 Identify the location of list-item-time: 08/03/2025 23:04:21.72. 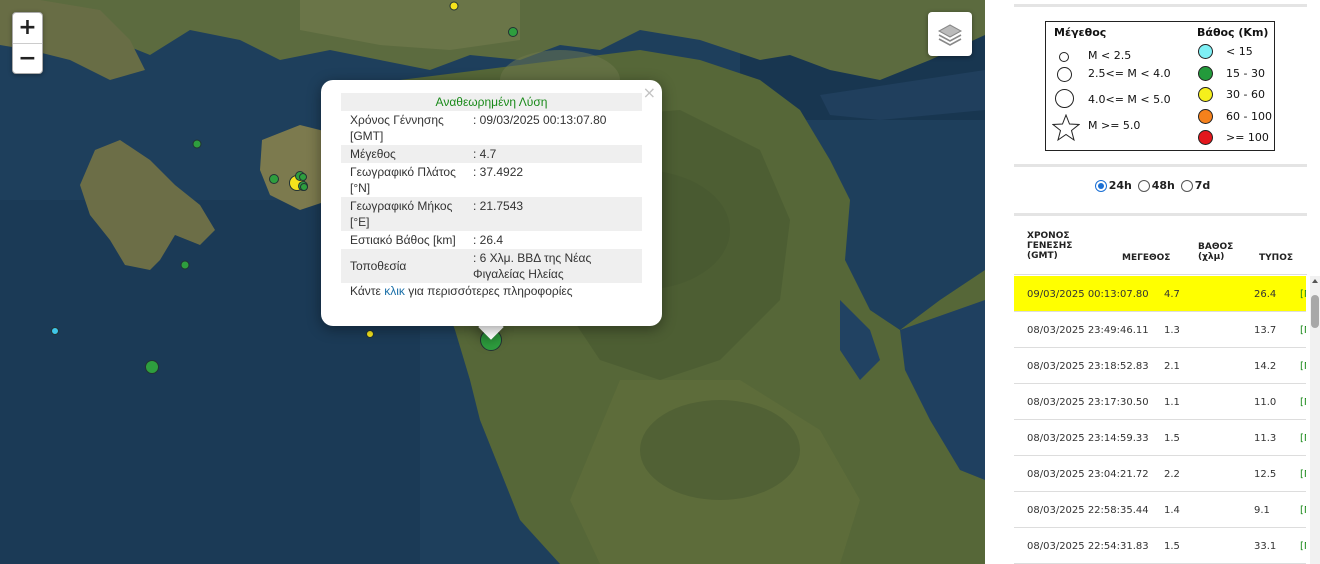
(1088, 474).